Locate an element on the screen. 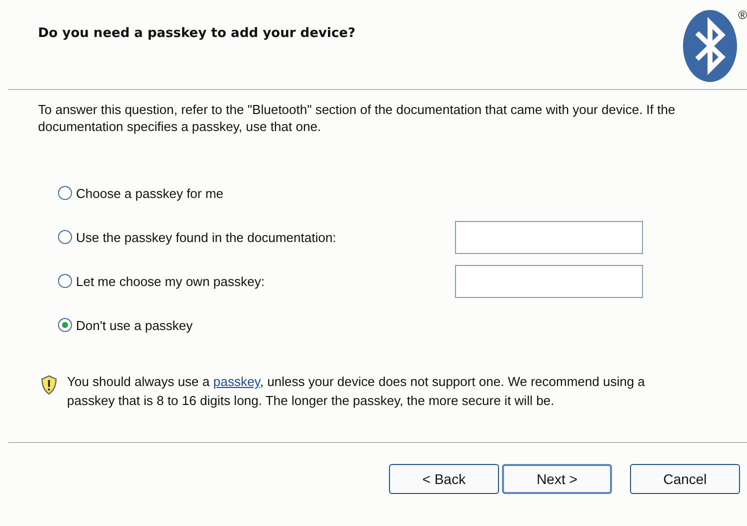 The image size is (747, 526). warning-text: You should always use a passkey, unless your device does not support one. We recommend using a passkey that is 8 to 16 digits long. The longer the passkey, the more secure it will be. is located at coordinates (356, 391).